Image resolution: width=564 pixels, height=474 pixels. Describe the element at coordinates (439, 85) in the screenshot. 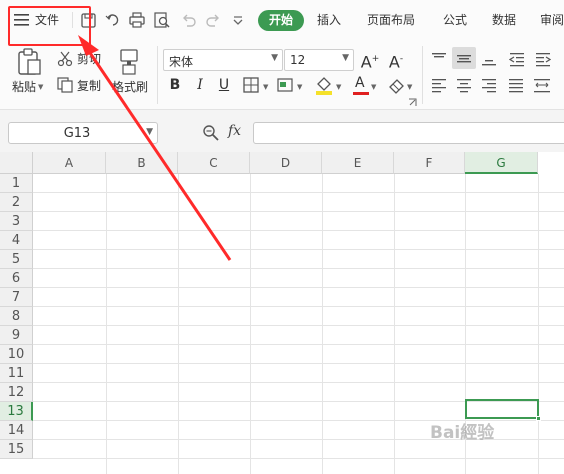

I see `align-left-icon` at that location.